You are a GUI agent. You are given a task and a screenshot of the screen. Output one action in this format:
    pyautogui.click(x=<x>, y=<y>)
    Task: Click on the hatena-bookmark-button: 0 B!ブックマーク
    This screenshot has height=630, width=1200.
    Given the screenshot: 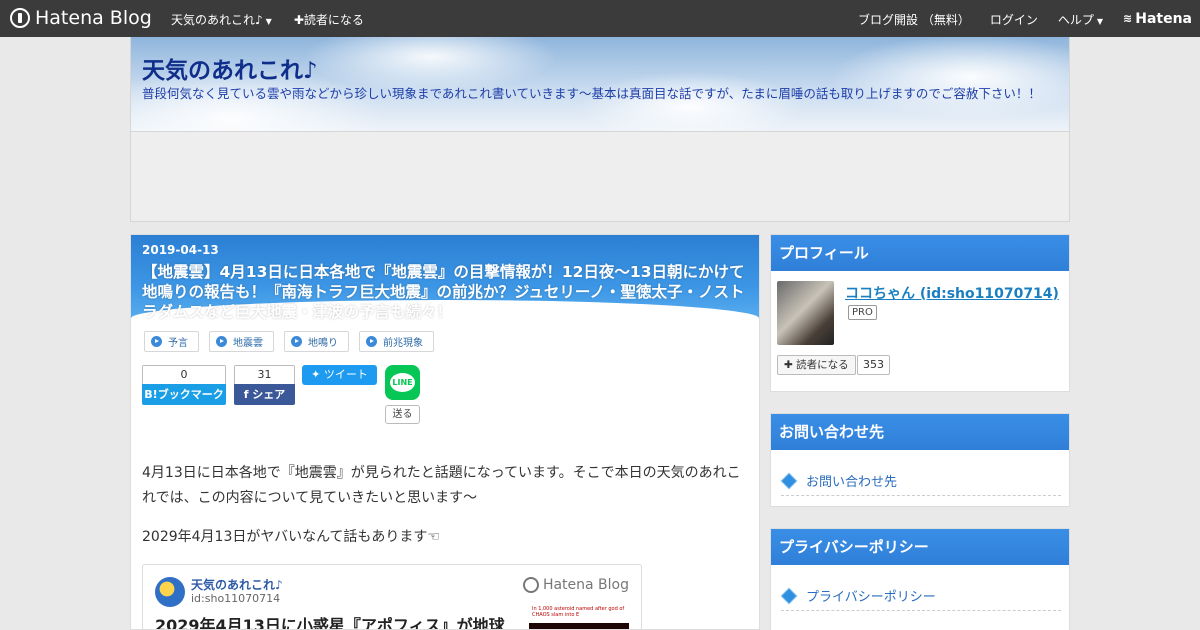 What is the action you would take?
    pyautogui.click(x=184, y=385)
    